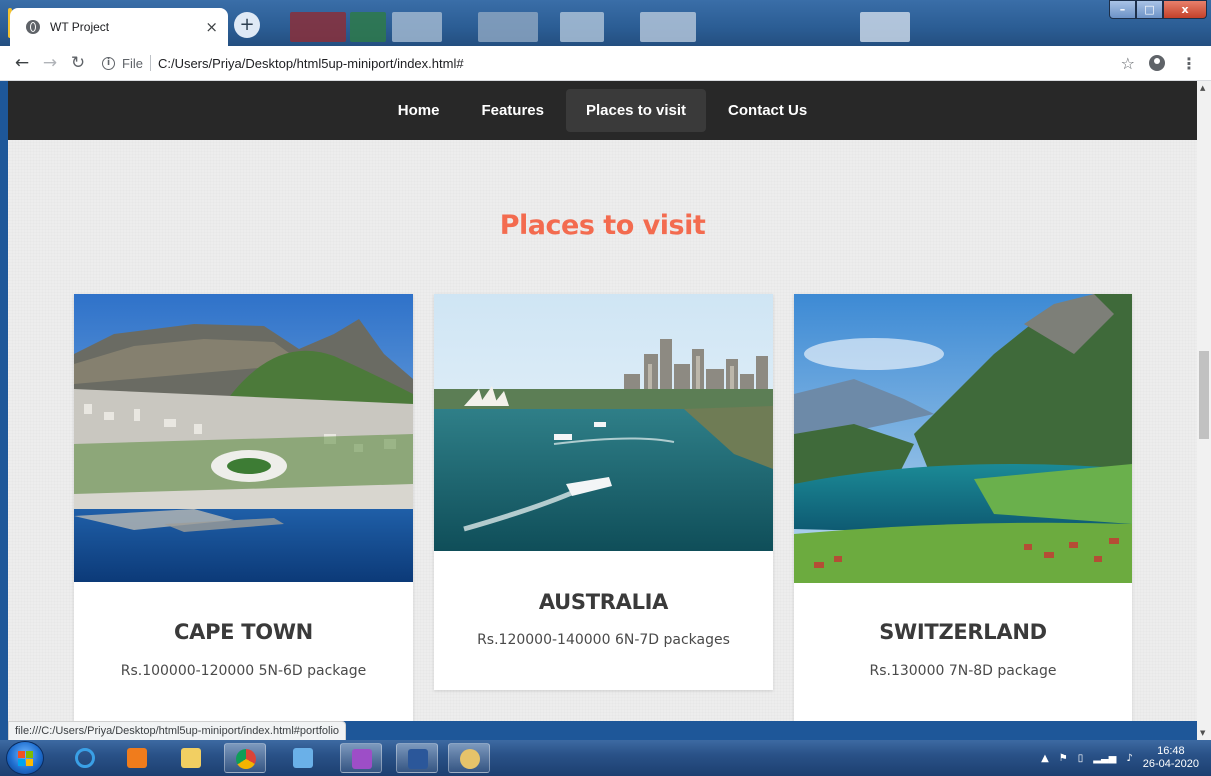 The image size is (1211, 776). I want to click on start-button, so click(25, 758).